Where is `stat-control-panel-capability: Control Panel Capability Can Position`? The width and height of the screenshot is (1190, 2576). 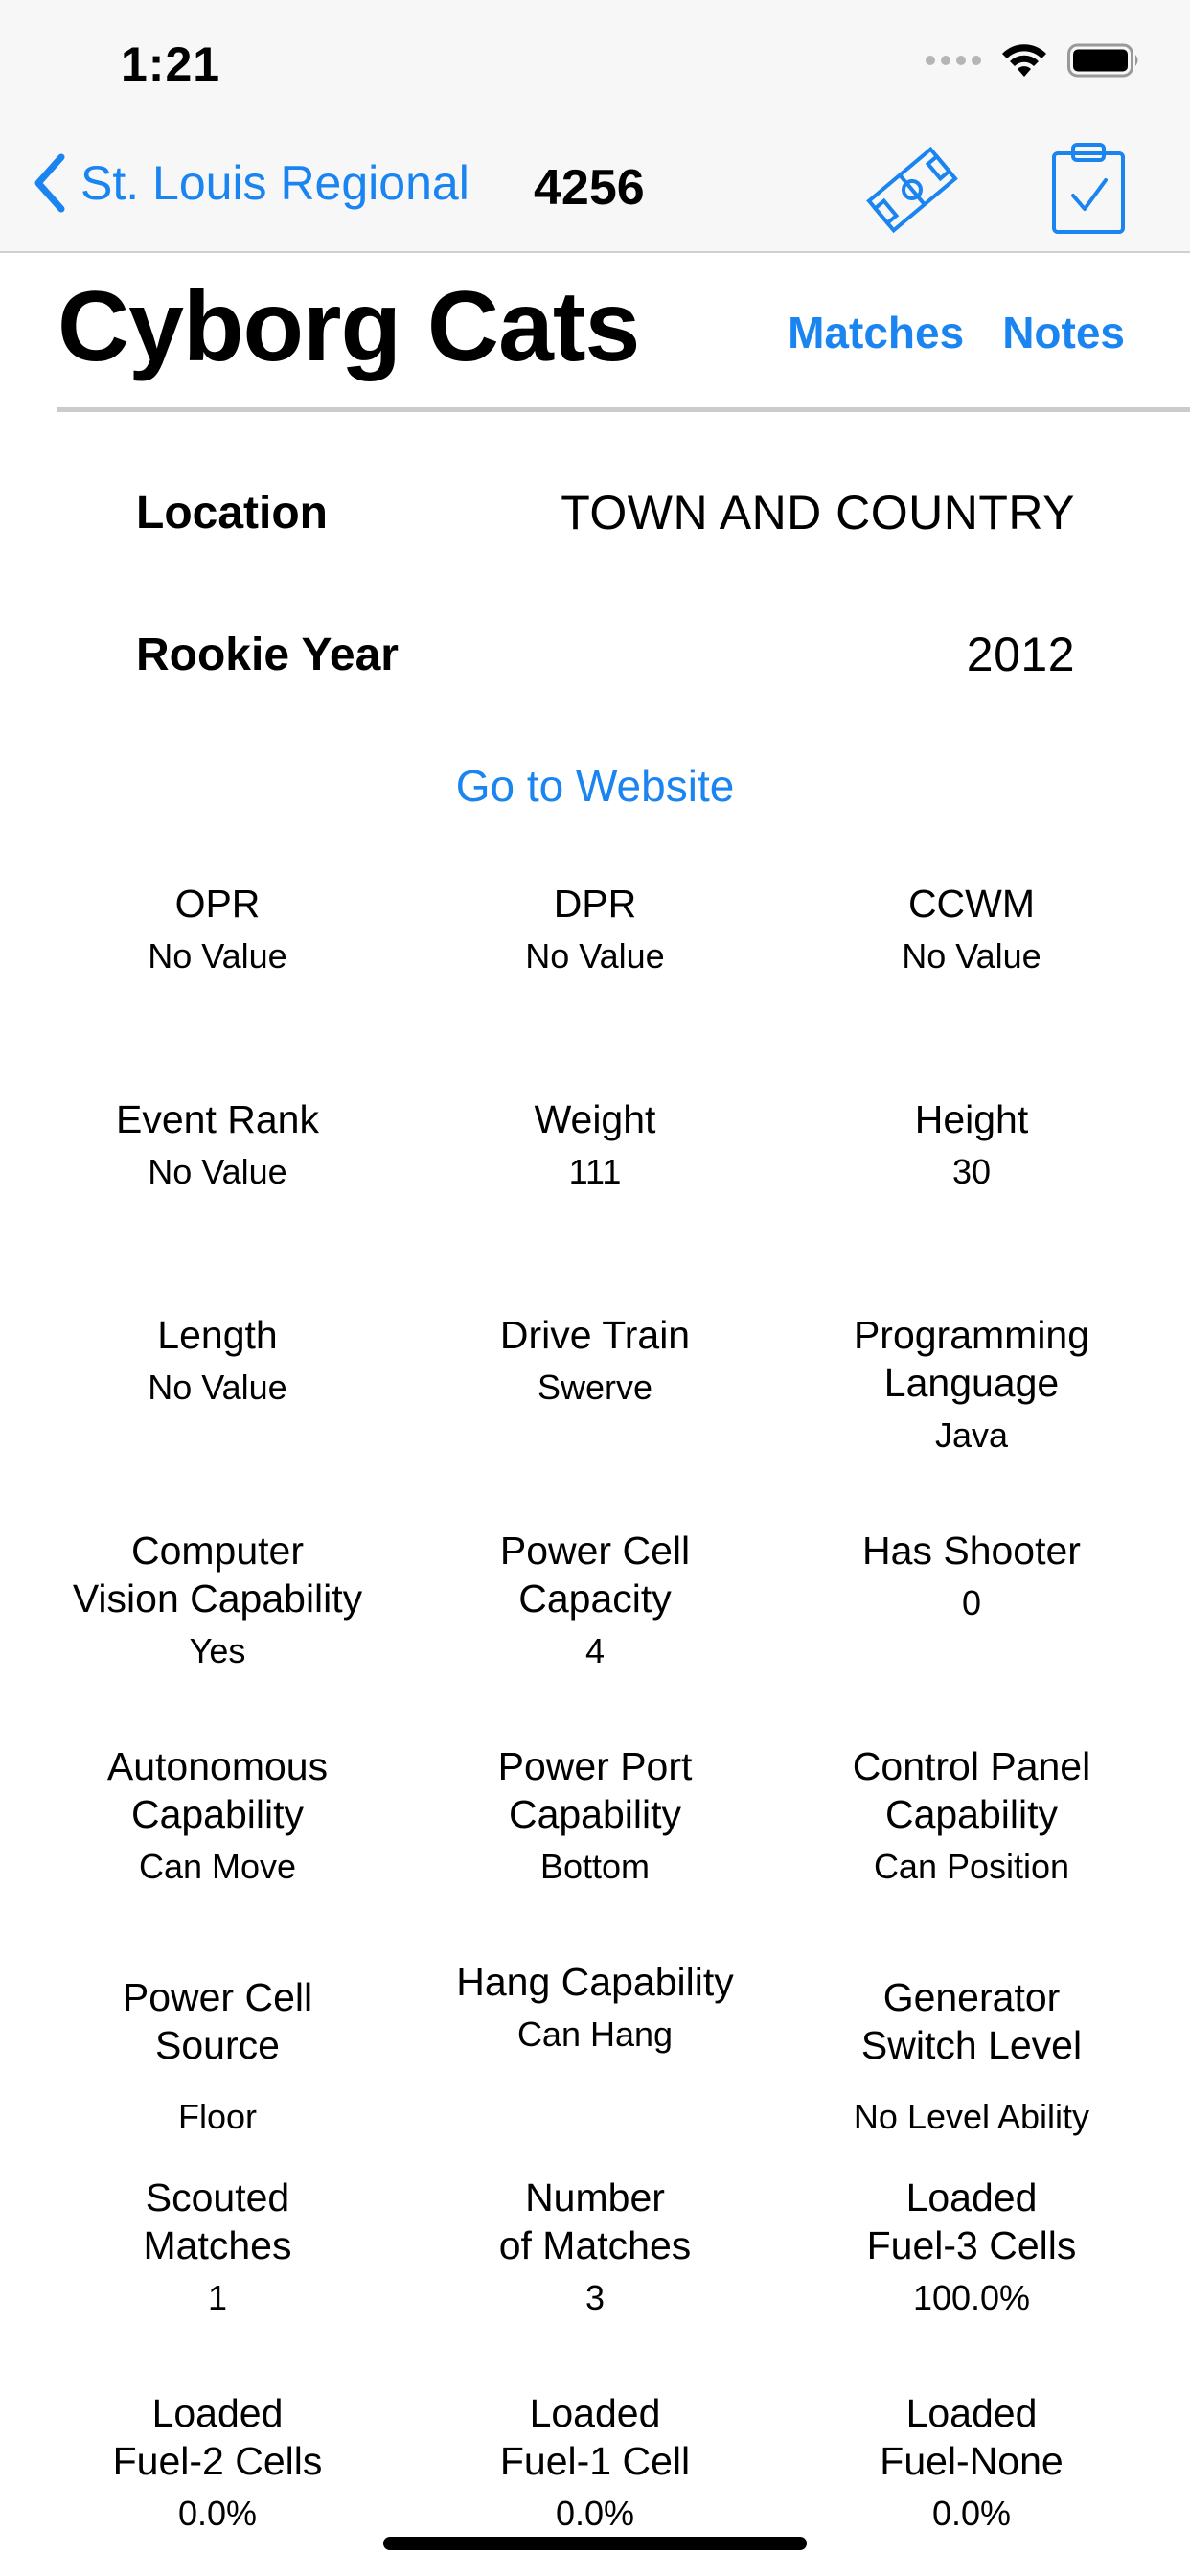 stat-control-panel-capability: Control Panel Capability Can Position is located at coordinates (972, 1815).